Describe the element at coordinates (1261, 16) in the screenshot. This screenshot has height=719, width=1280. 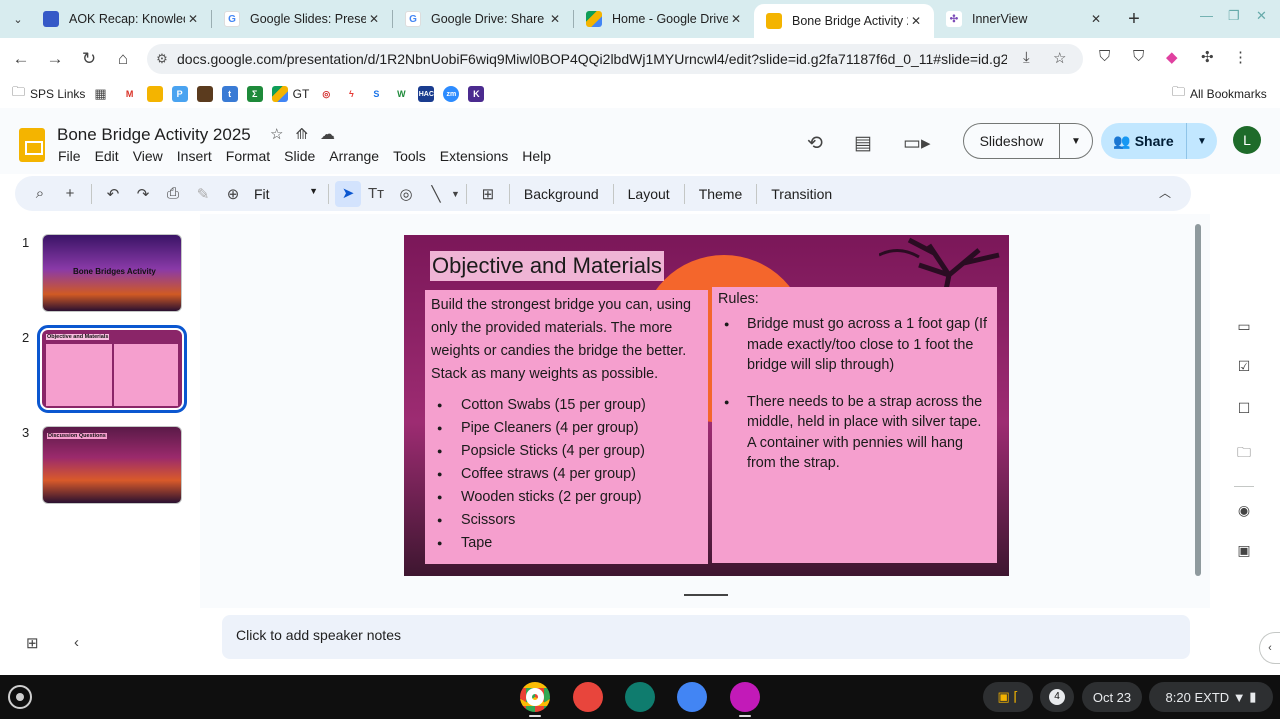
I see `close-window-icon: ✕` at that location.